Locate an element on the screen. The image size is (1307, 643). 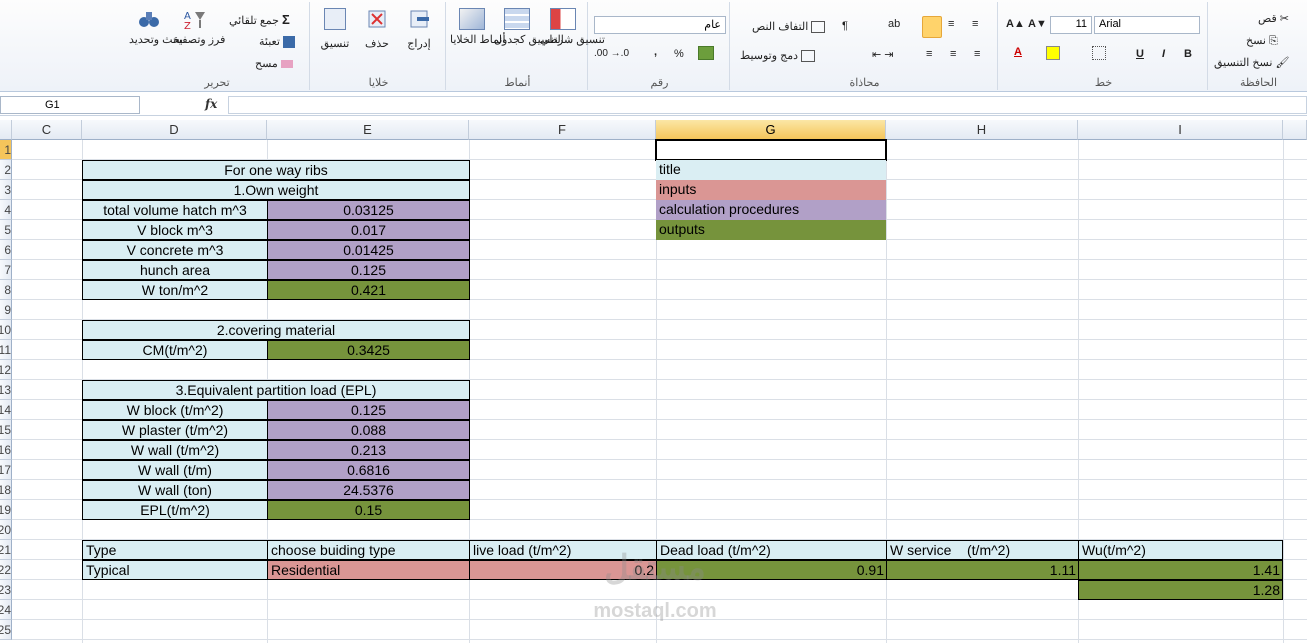
wrap-text-button: التفاف النص is located at coordinates (789, 27).